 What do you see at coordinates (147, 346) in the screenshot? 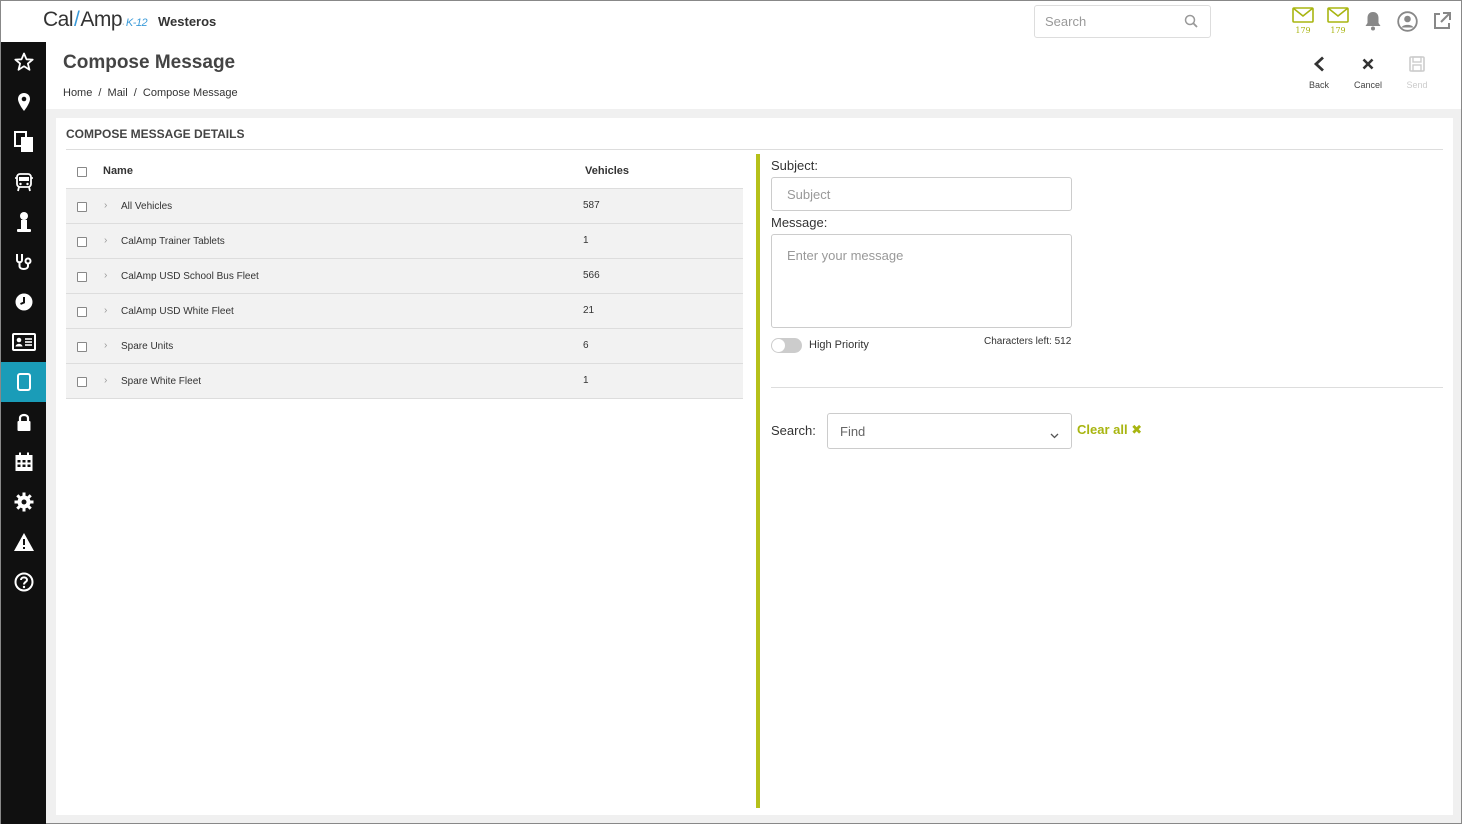
I see `row-name: Spare Units` at bounding box center [147, 346].